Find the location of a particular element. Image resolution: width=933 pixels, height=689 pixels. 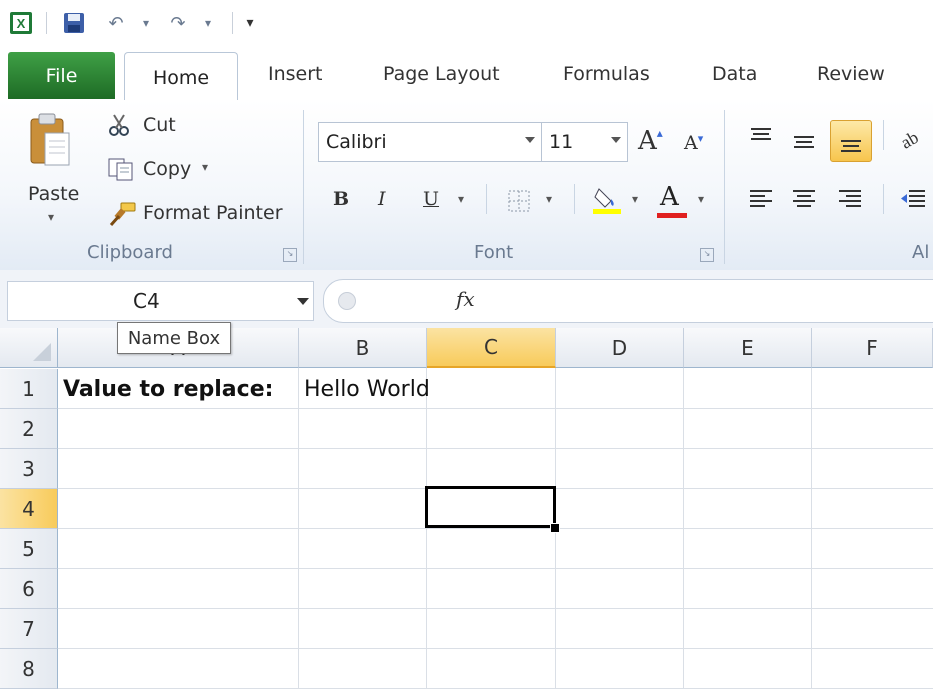

row-header-5: 5 is located at coordinates (29, 549).